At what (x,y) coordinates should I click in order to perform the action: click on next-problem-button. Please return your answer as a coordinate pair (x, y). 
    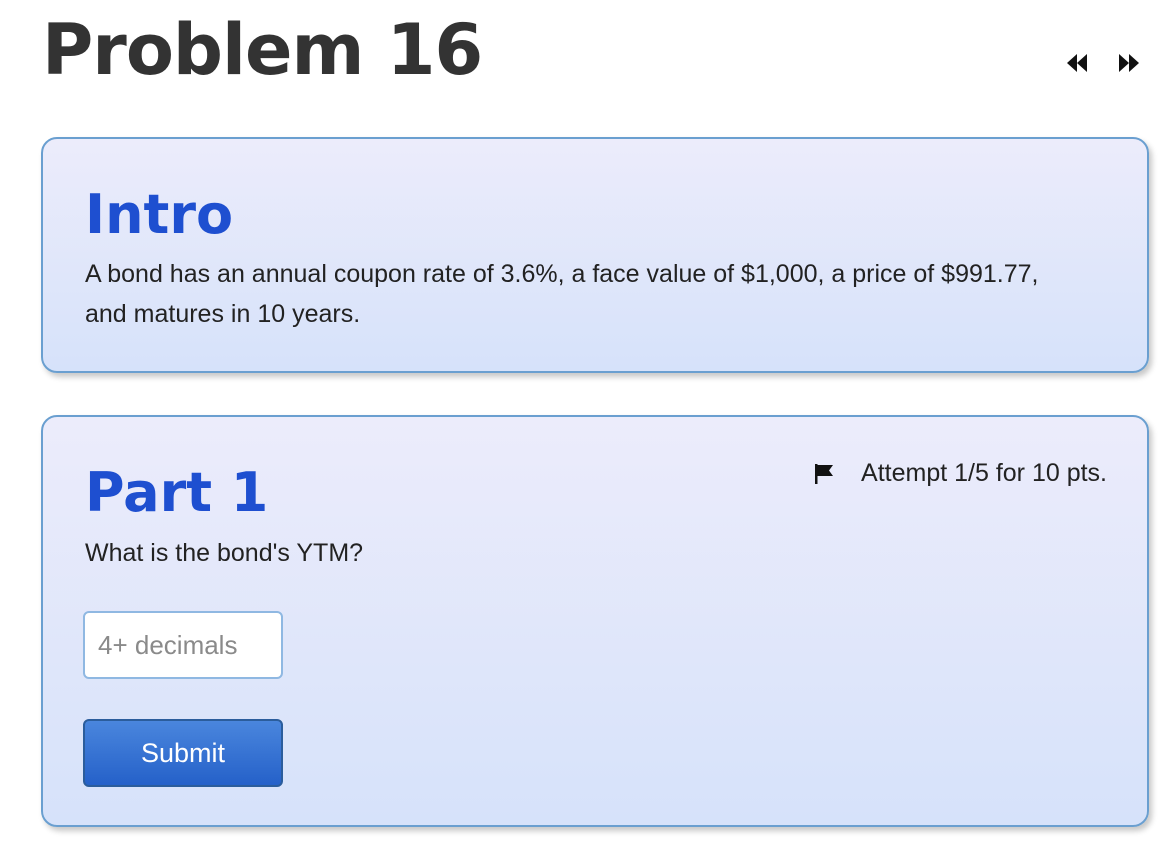
    Looking at the image, I should click on (1129, 63).